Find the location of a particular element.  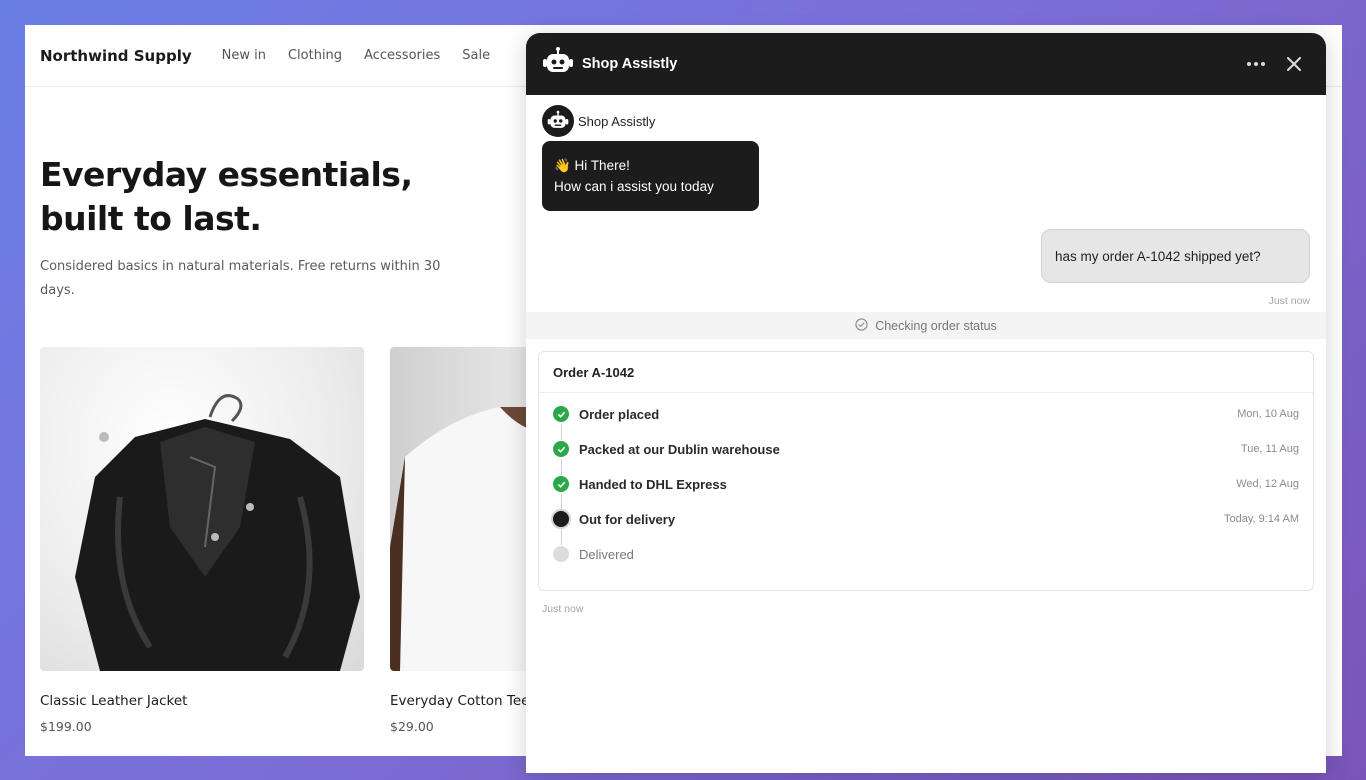

brand-logo: Northwind Supply is located at coordinates (116, 56).